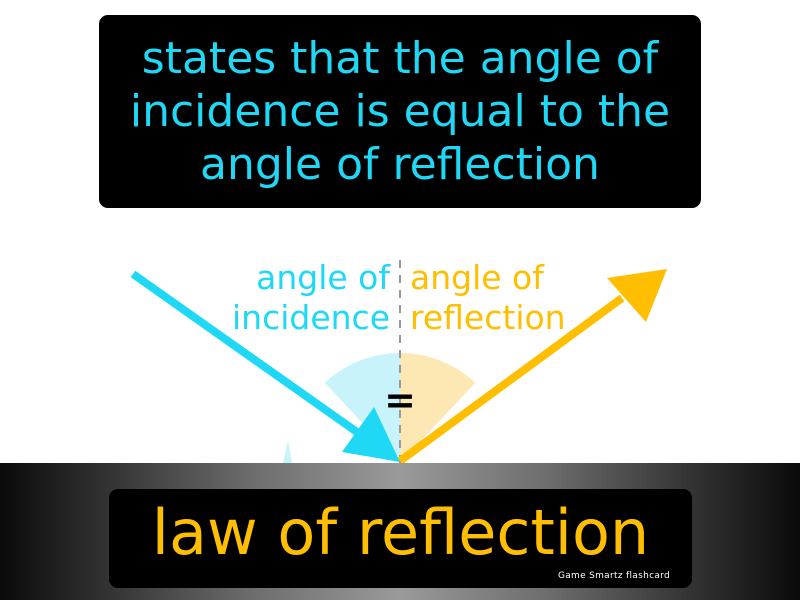  What do you see at coordinates (637, 295) in the screenshot?
I see `reflected-arrowhead` at bounding box center [637, 295].